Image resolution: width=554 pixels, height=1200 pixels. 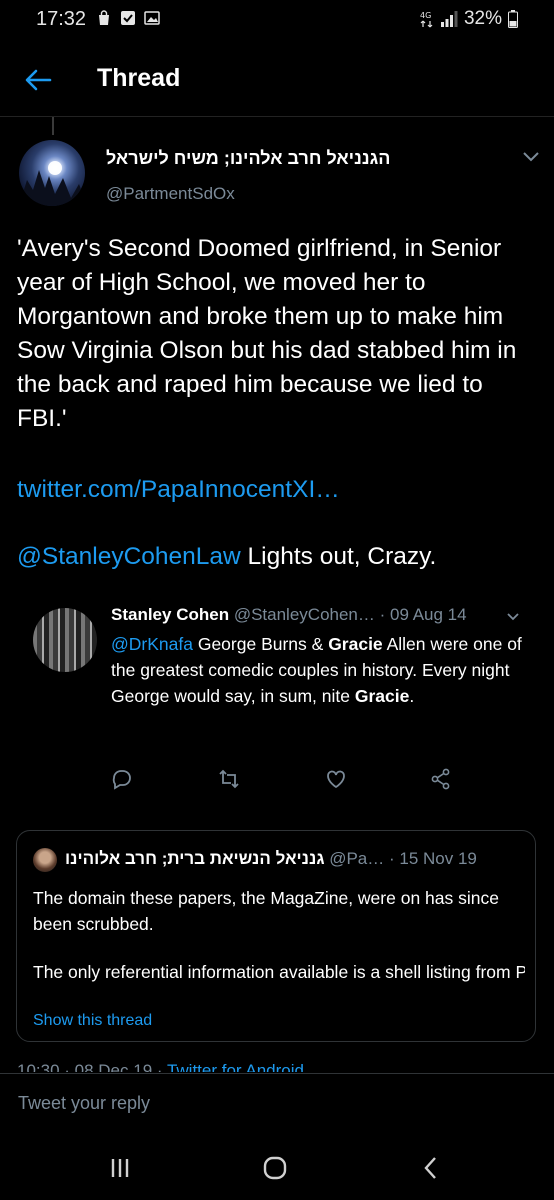 I want to click on embedded-text-3: ., so click(x=412, y=696).